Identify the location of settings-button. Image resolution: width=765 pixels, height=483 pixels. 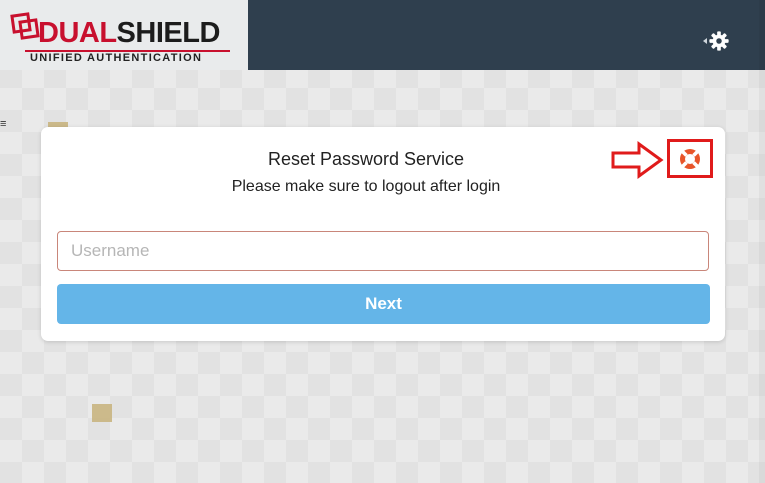
(719, 41).